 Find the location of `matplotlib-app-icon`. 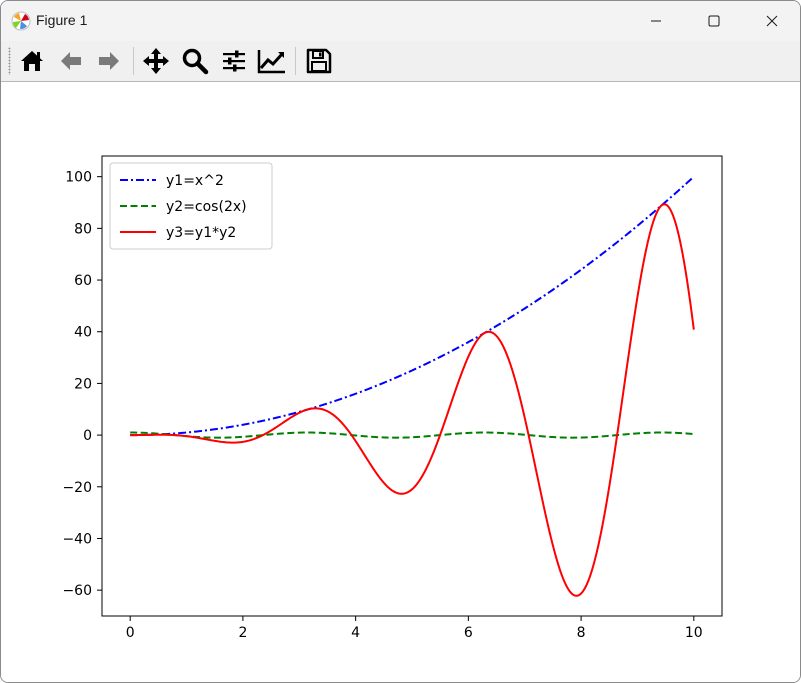

matplotlib-app-icon is located at coordinates (21, 21).